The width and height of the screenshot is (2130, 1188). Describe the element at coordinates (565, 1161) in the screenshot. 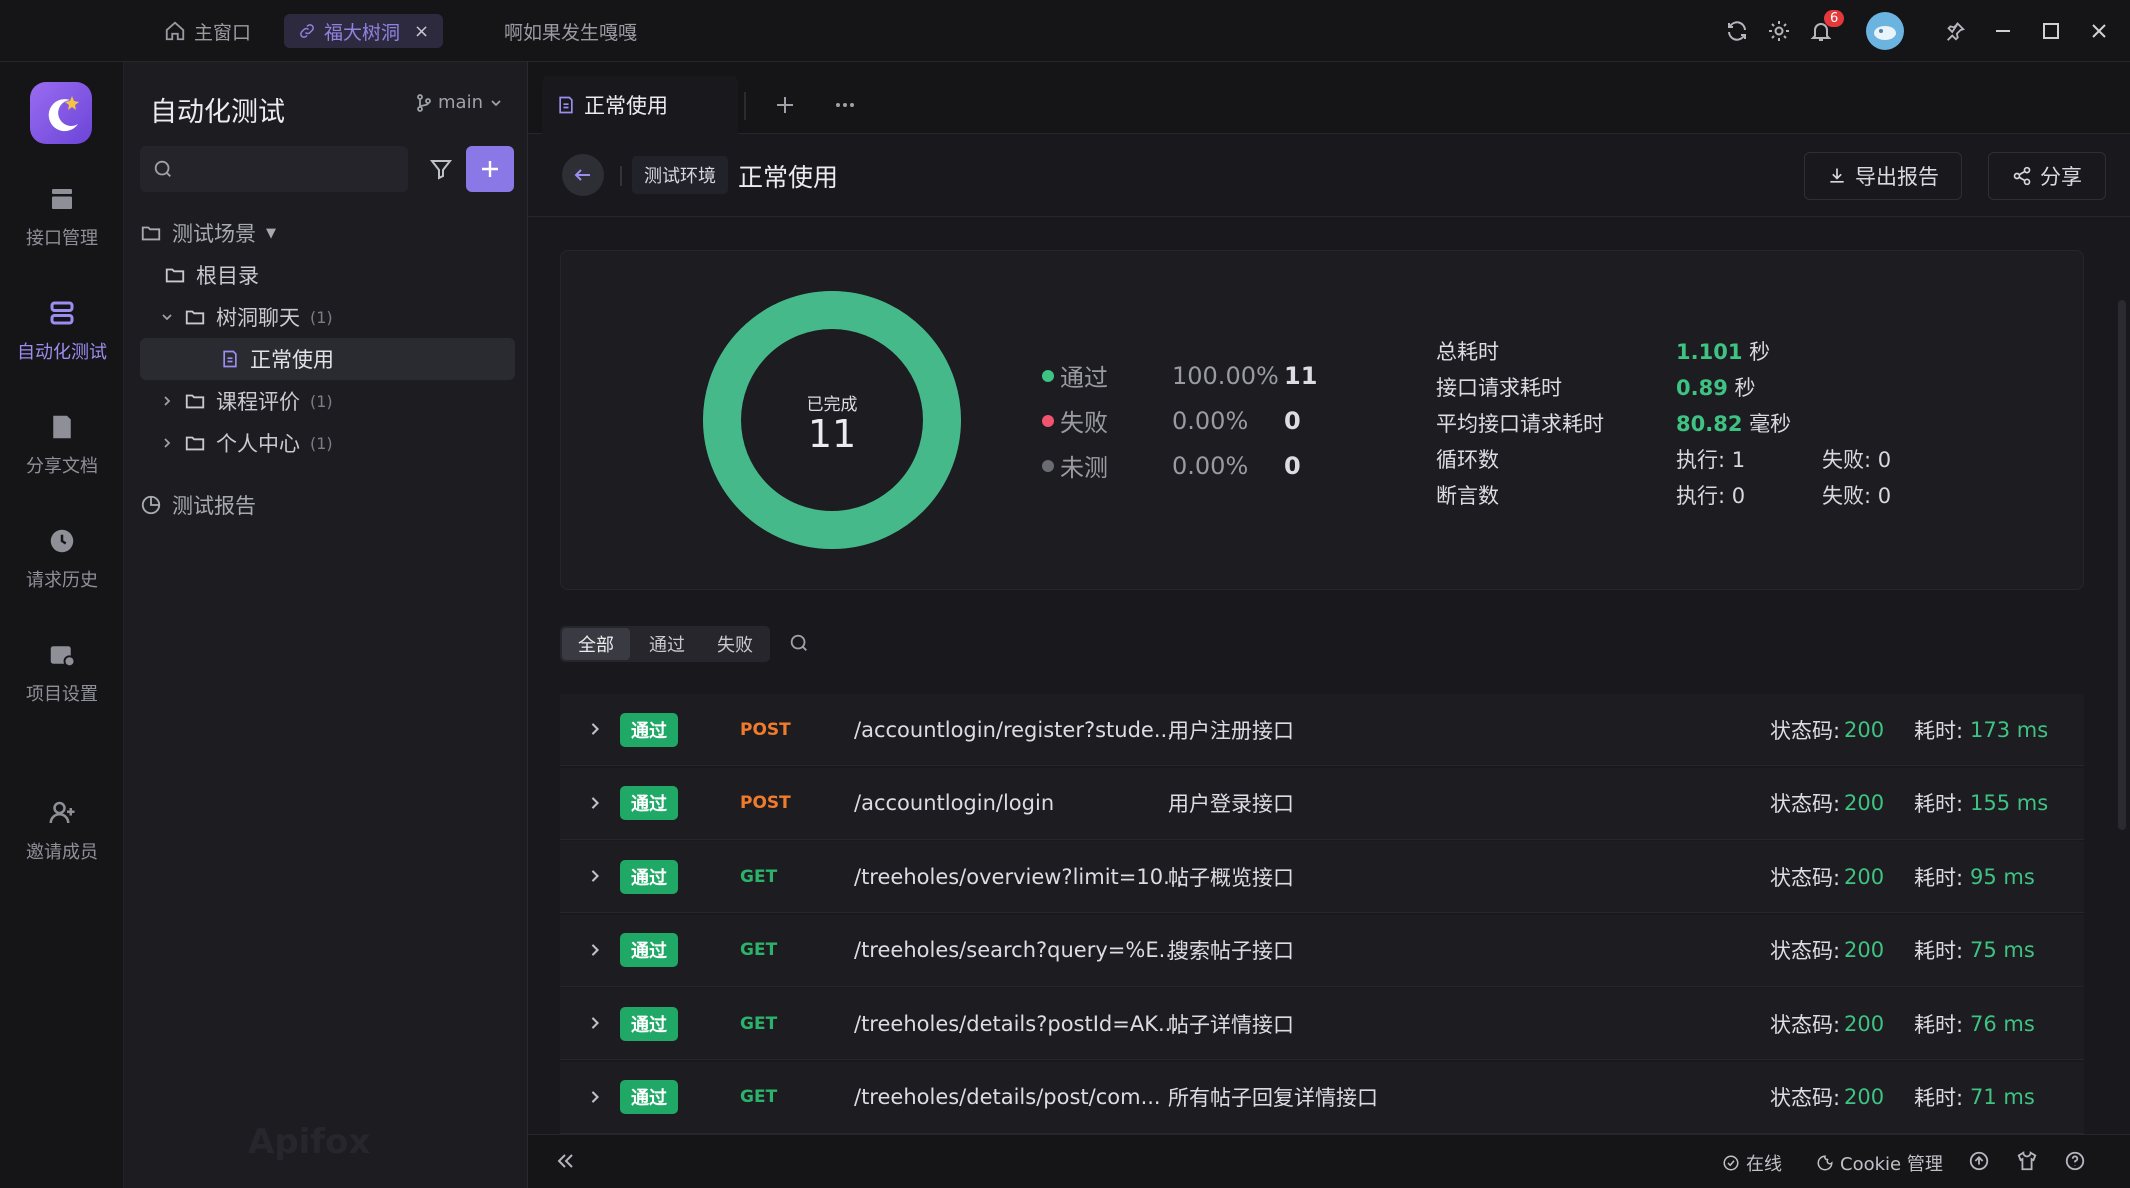

I see `collapse-sidebar-icon` at that location.